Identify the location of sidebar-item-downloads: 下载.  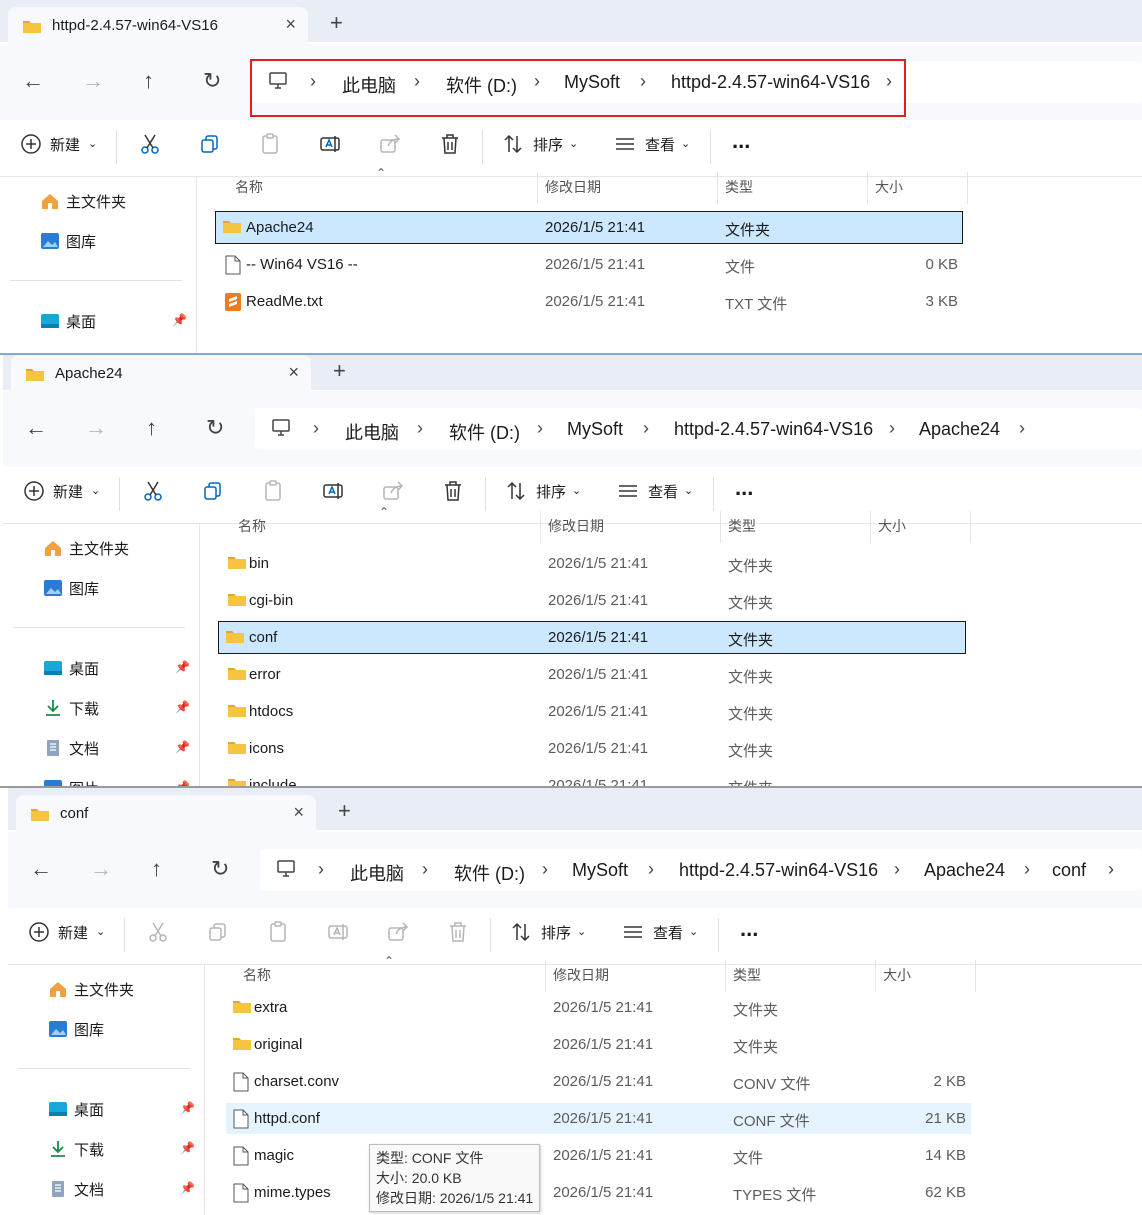
(76, 1149).